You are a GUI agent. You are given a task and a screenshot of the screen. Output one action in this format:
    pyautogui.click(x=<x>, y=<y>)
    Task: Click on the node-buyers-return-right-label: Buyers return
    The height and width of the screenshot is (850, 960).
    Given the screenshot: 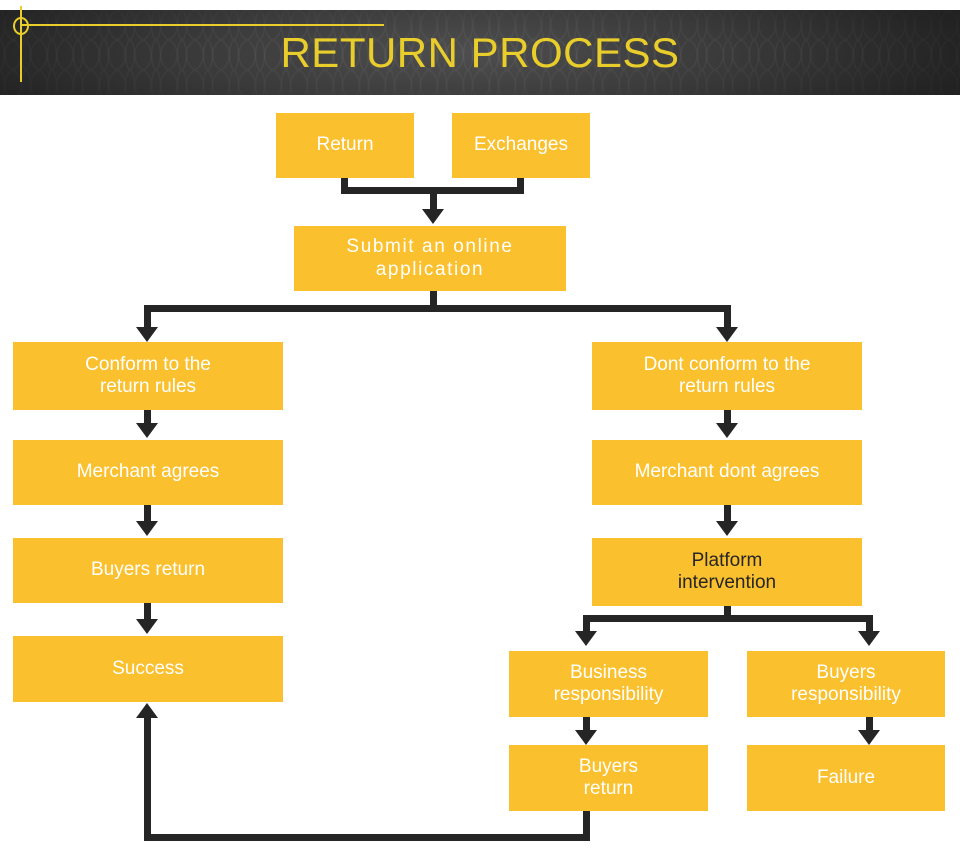 What is the action you would take?
    pyautogui.click(x=608, y=778)
    